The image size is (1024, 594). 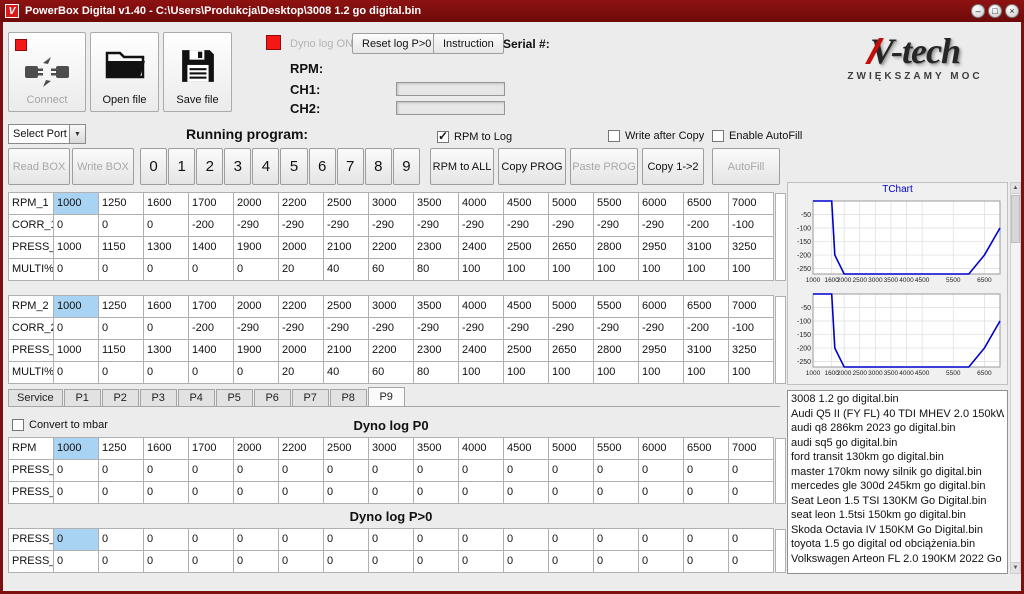 I want to click on table-cell: 1000, so click(x=76, y=449).